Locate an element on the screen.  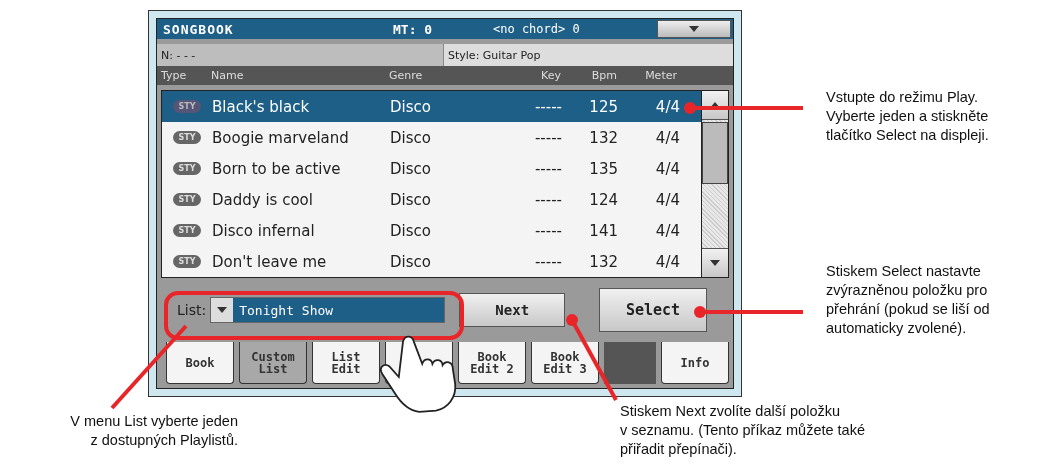
tab: Info is located at coordinates (695, 363).